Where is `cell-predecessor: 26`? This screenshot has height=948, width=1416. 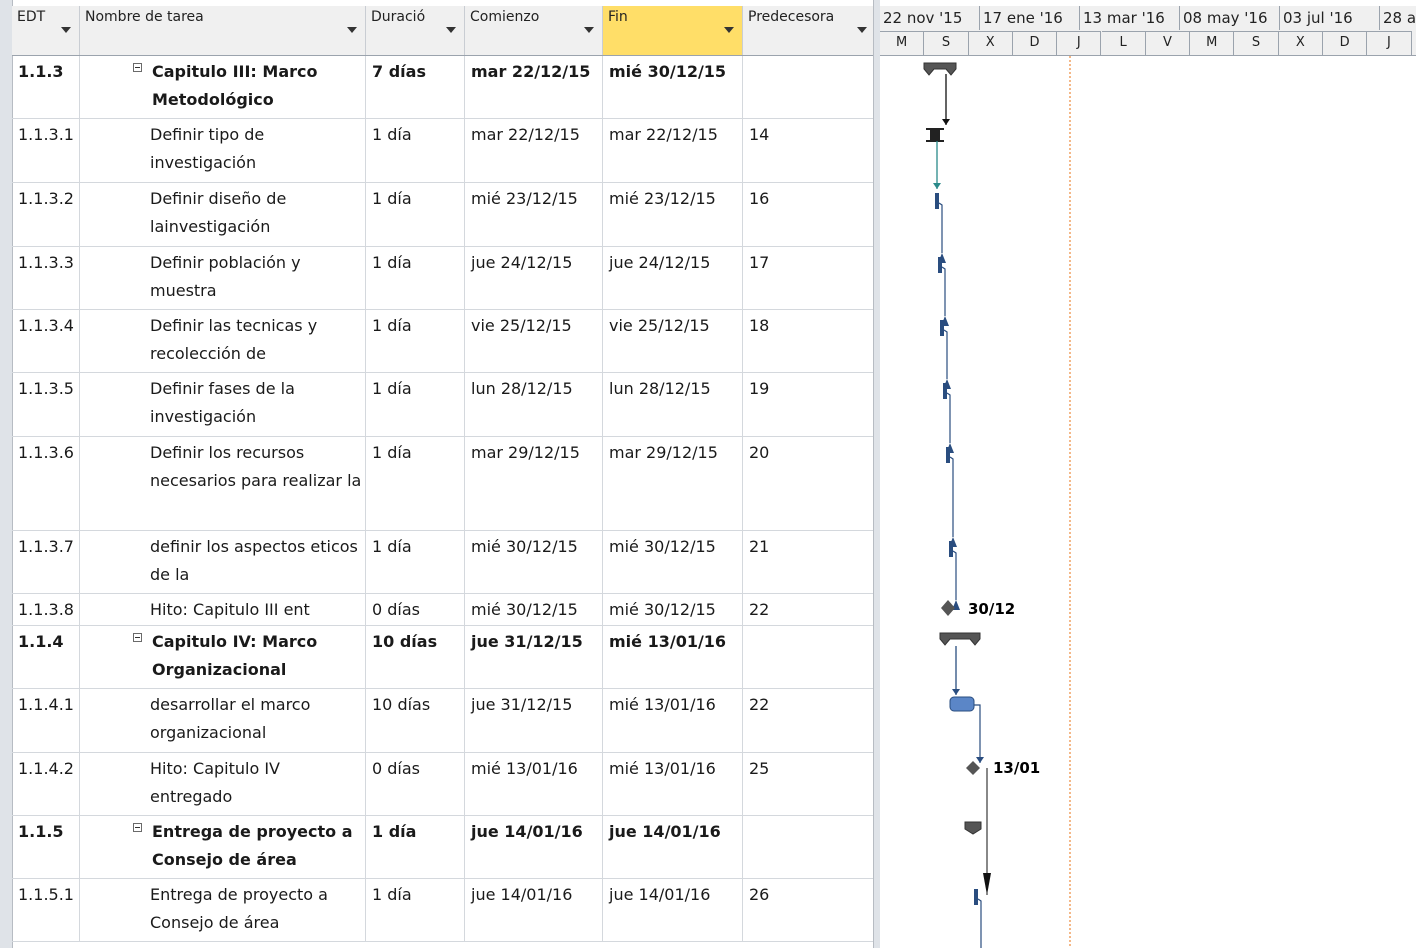 cell-predecessor: 26 is located at coordinates (809, 910).